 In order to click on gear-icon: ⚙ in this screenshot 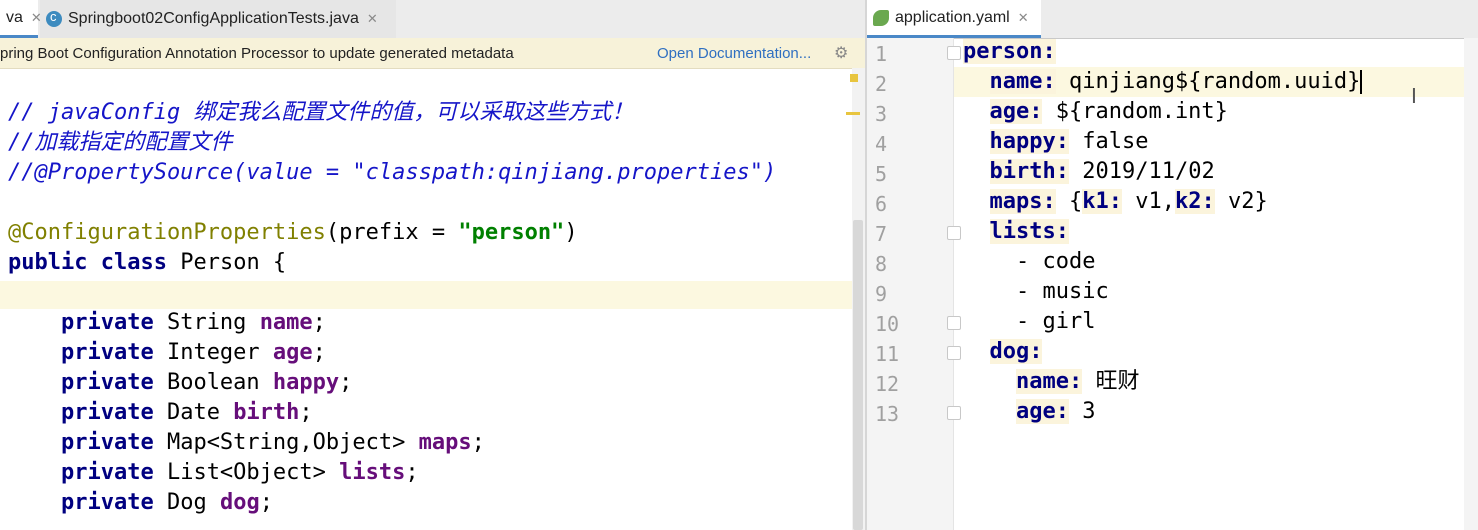, I will do `click(841, 53)`.